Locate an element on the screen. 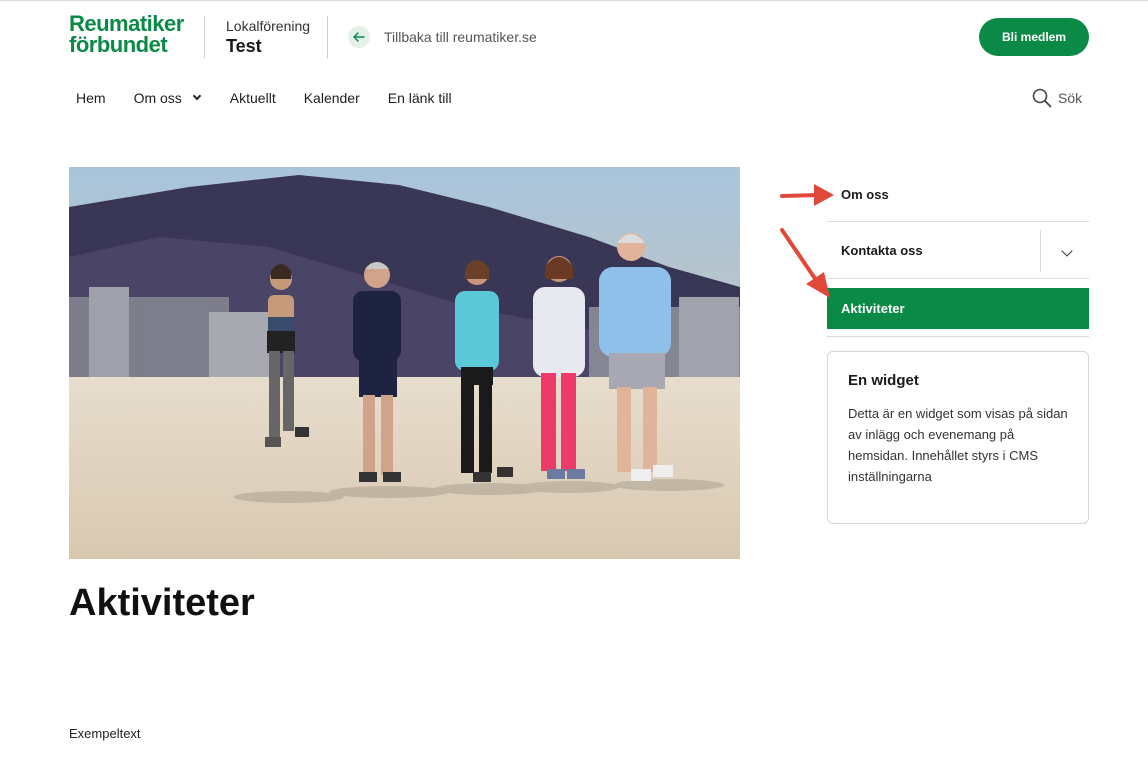 The width and height of the screenshot is (1148, 768). nav-item-om-oss: Om oss is located at coordinates (167, 98).